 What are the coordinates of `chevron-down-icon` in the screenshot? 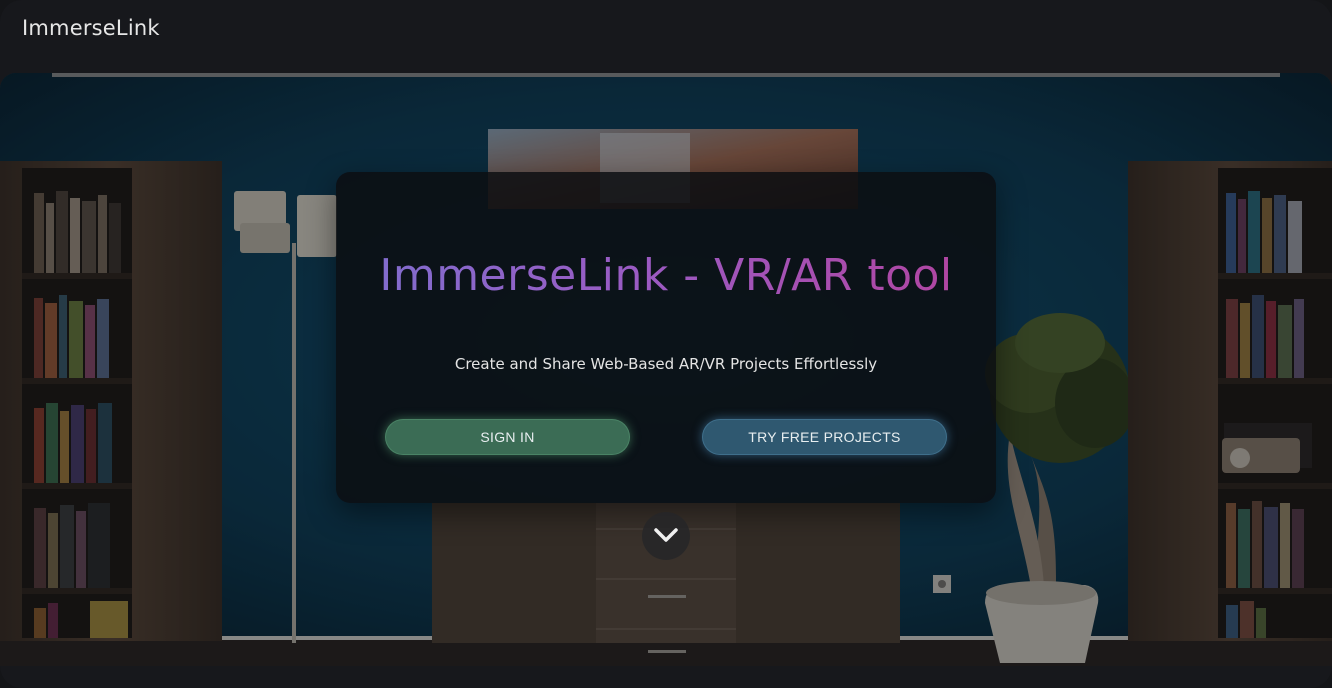 It's located at (666, 535).